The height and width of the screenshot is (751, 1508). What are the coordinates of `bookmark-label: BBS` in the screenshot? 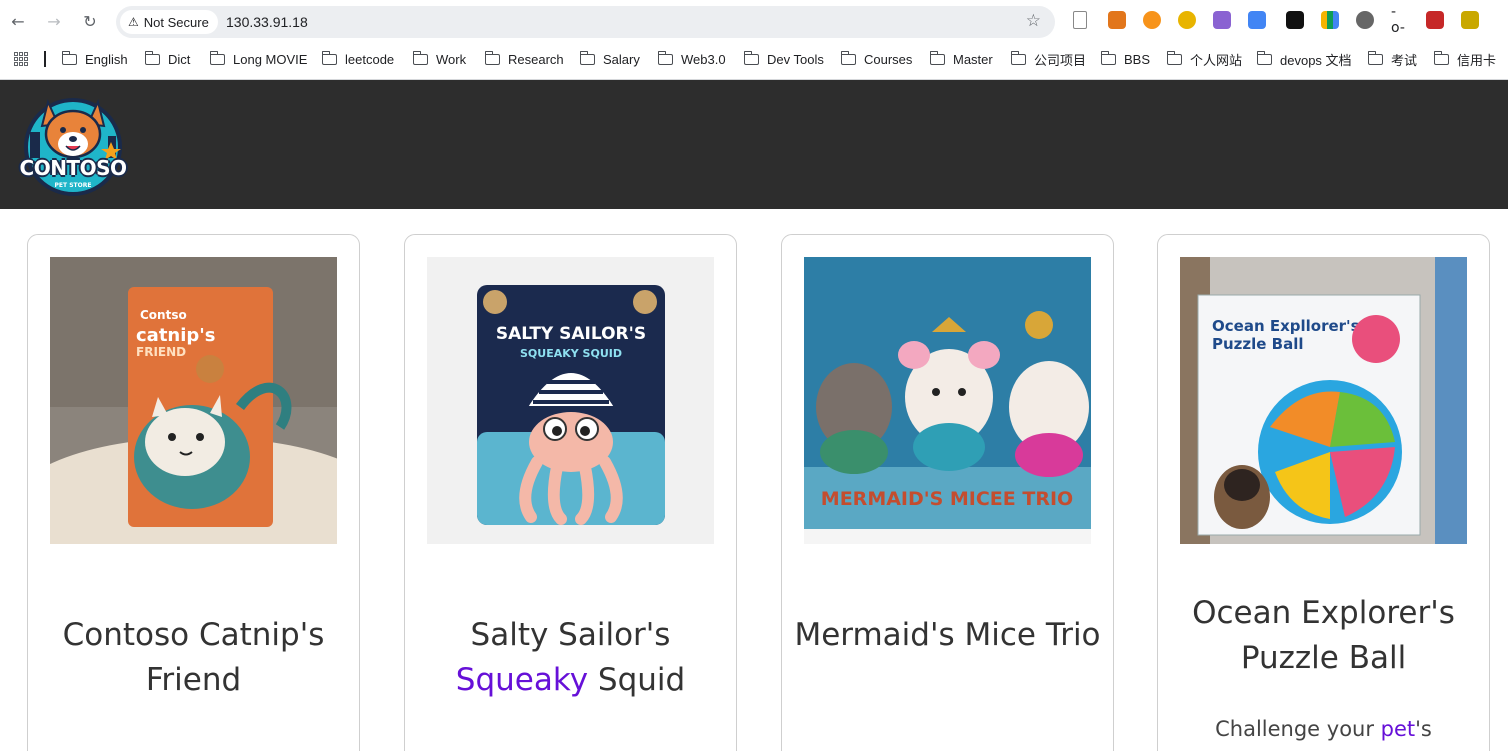 It's located at (1137, 59).